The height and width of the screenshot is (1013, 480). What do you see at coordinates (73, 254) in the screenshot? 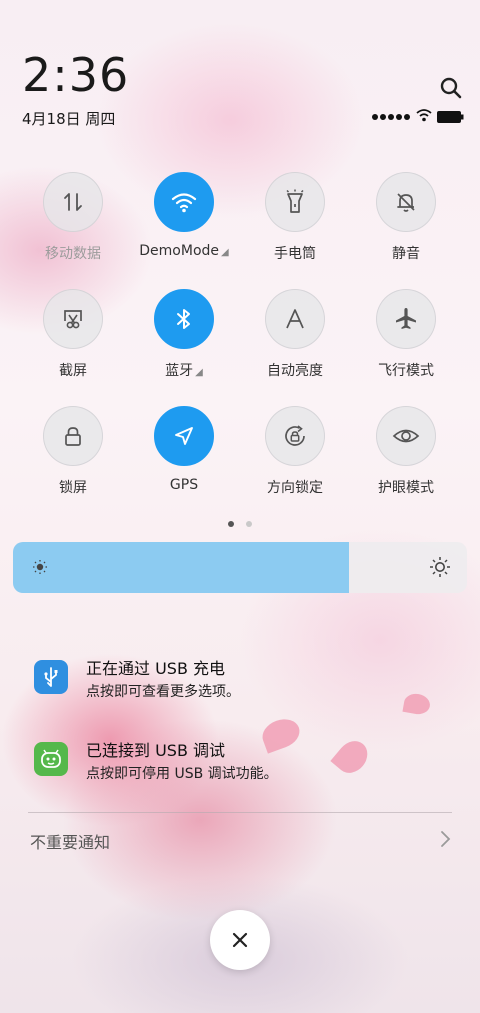
I see `toggle-label: 移动数据` at bounding box center [73, 254].